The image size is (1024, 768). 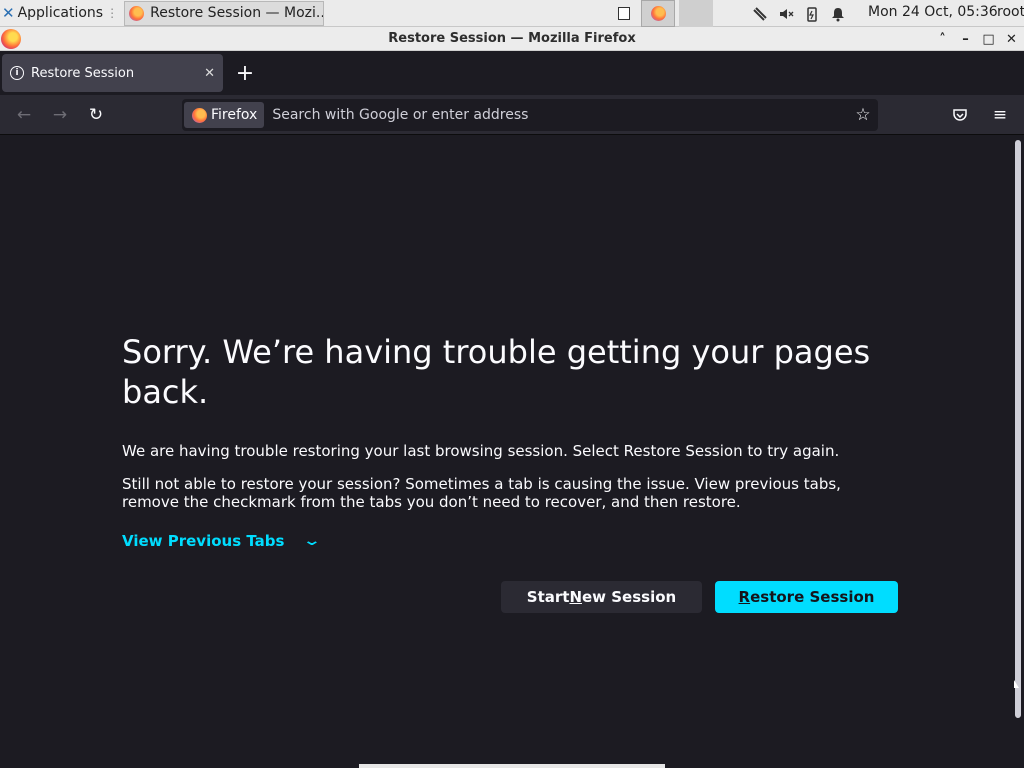 I want to click on vertical-scrollbar, so click(x=1018, y=452).